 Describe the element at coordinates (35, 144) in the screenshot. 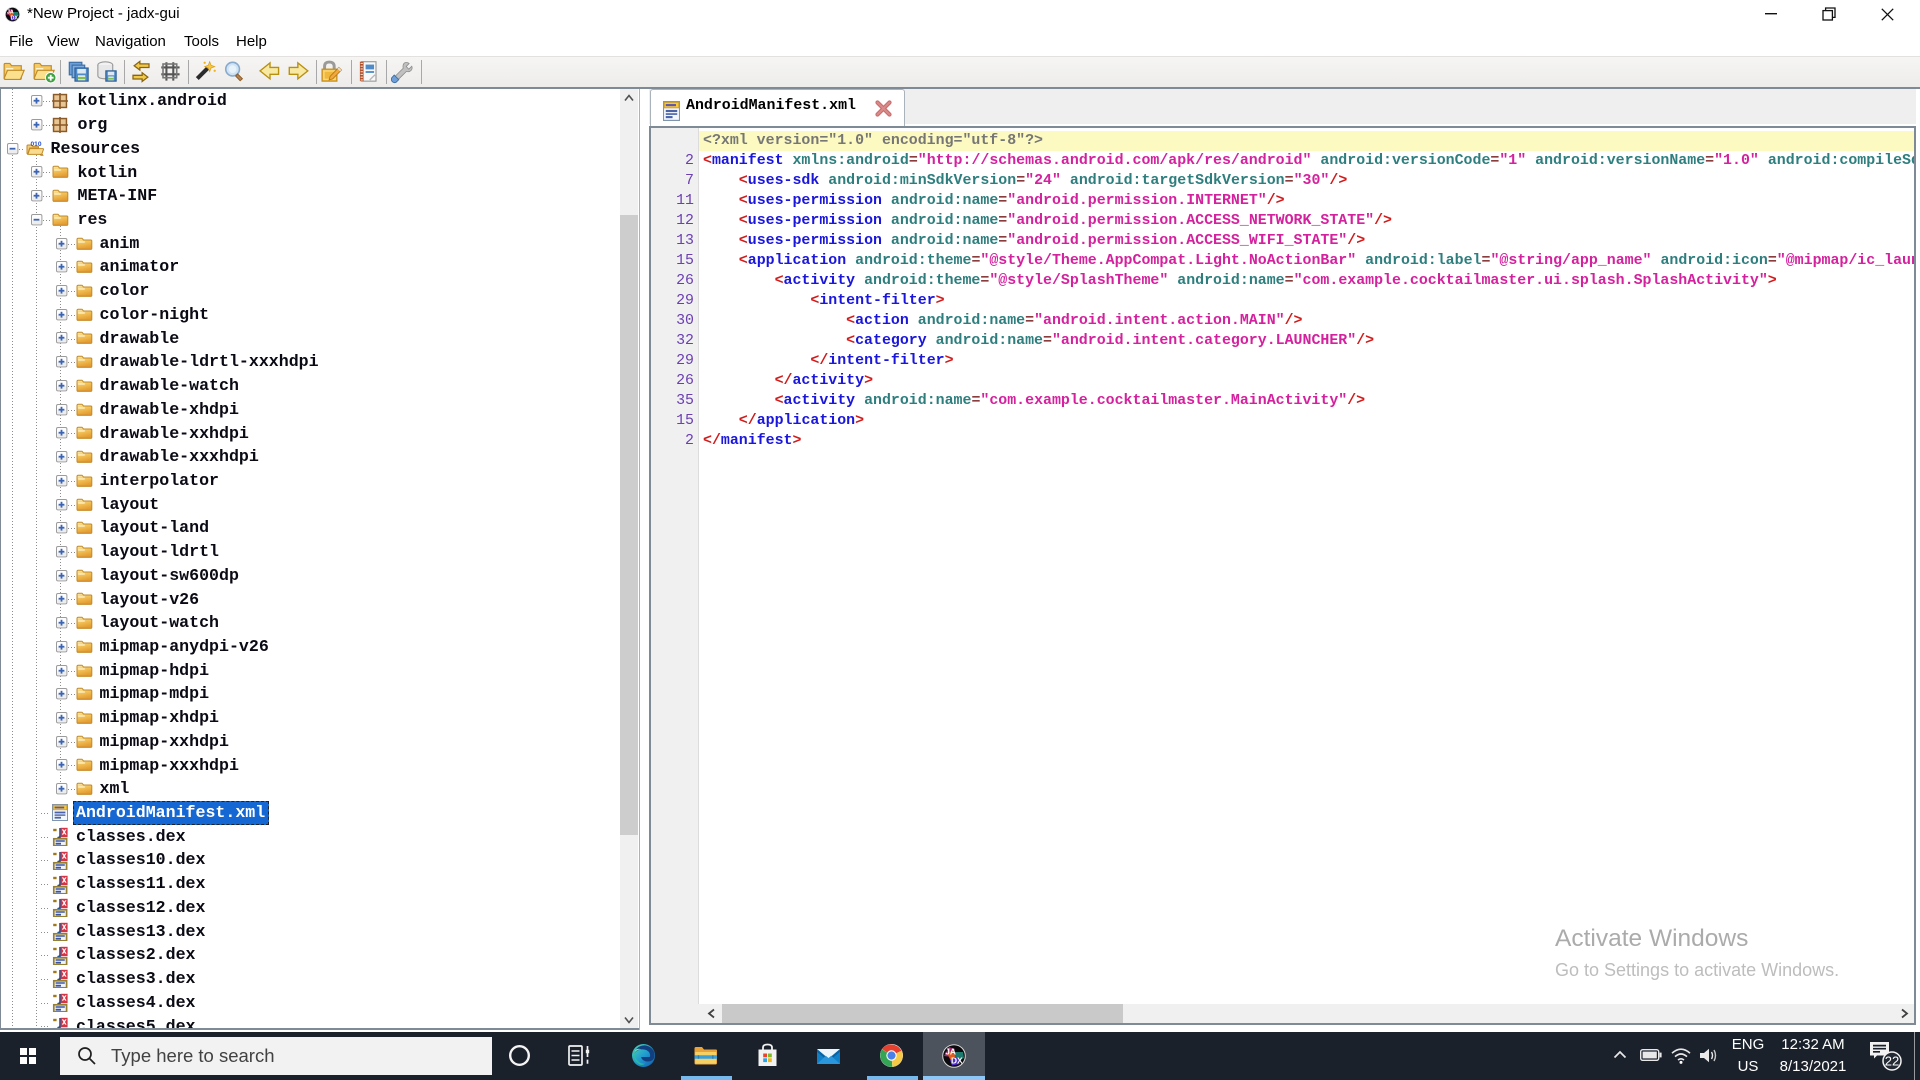

I see `svg-text: 010` at that location.